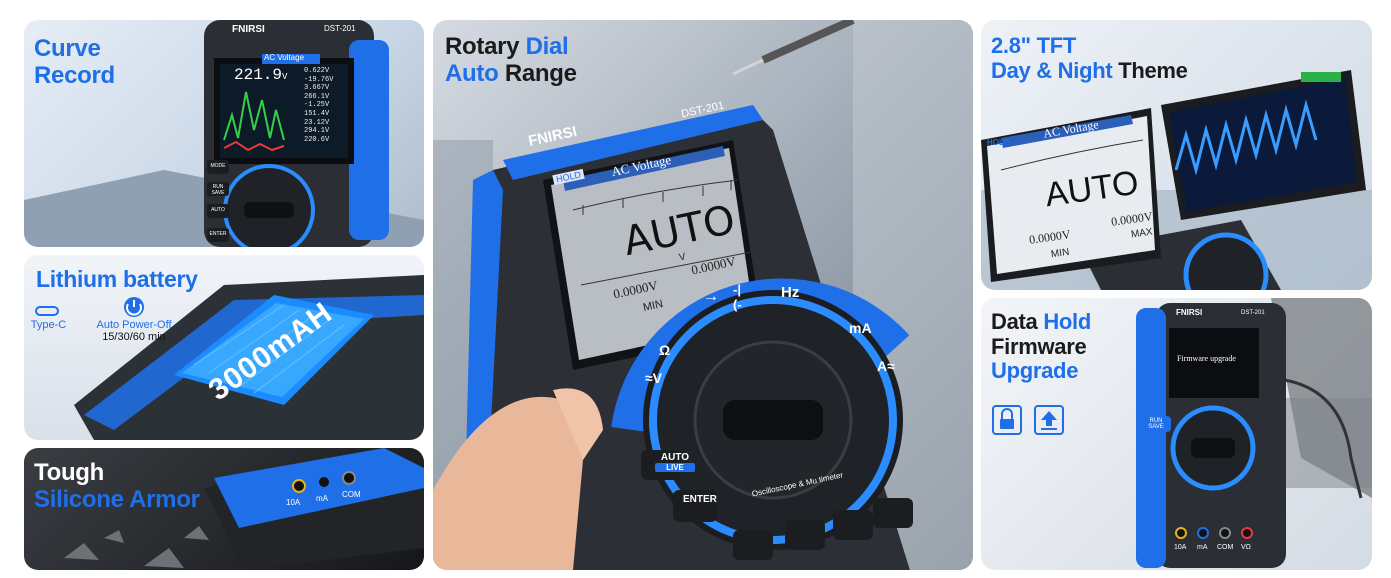 The image size is (1391, 578). I want to click on run-save-button: RUN SAVE, so click(218, 190).